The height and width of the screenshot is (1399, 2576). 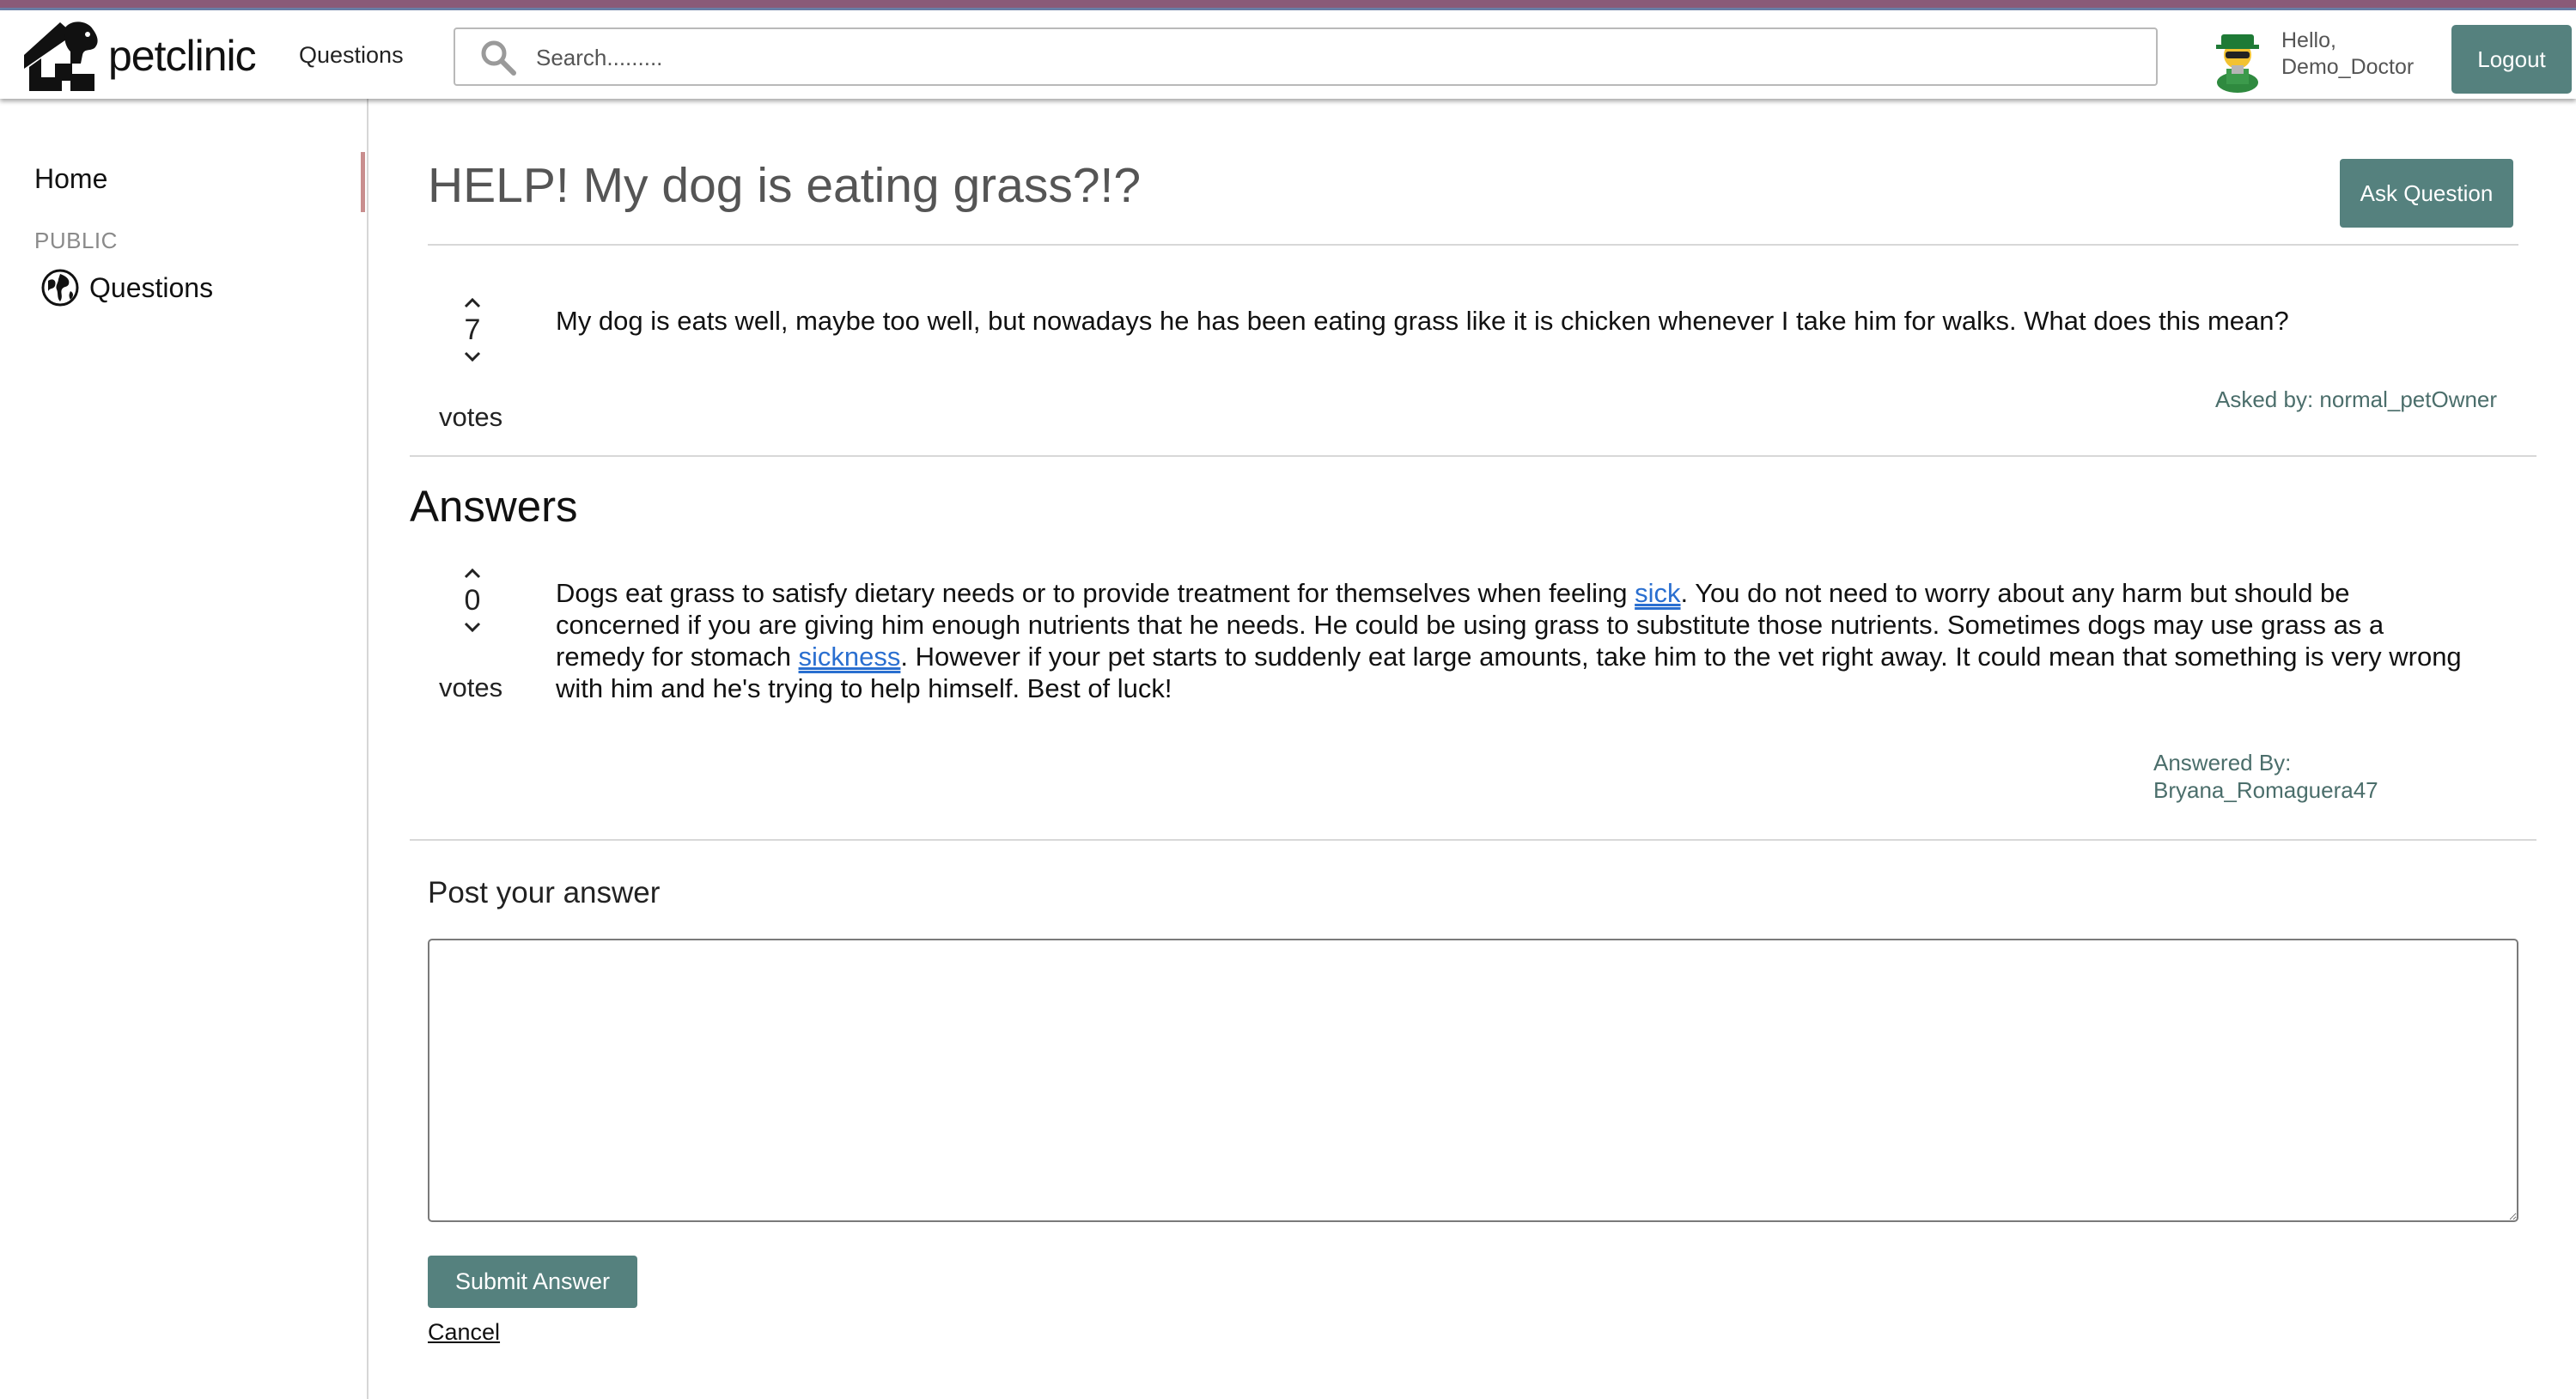 I want to click on post-answer-heading: Post your answer, so click(x=544, y=892).